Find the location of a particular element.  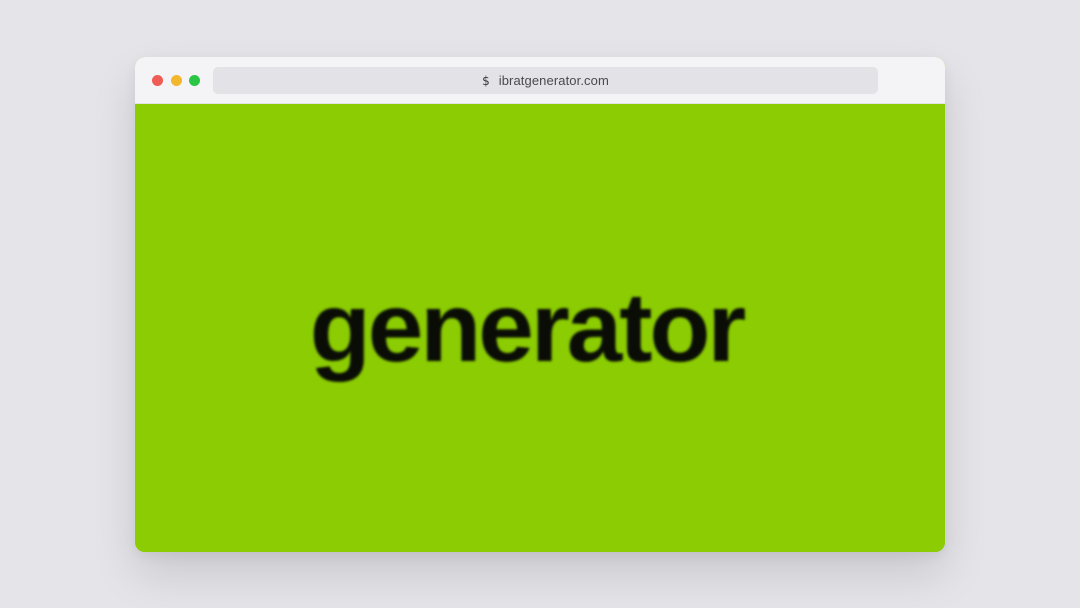

generator-wordmark: generator is located at coordinates (528, 327).